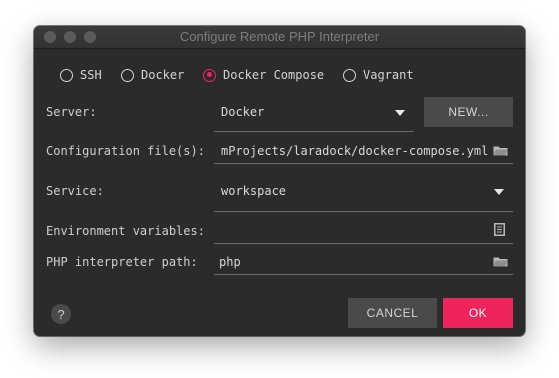 The height and width of the screenshot is (378, 559). I want to click on help-button: ?, so click(61, 314).